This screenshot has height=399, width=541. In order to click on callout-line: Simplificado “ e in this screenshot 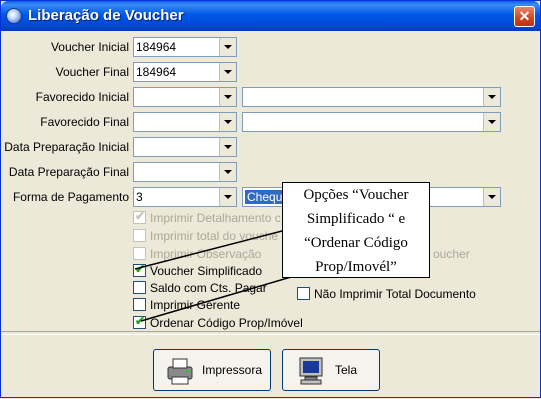, I will do `click(356, 219)`.